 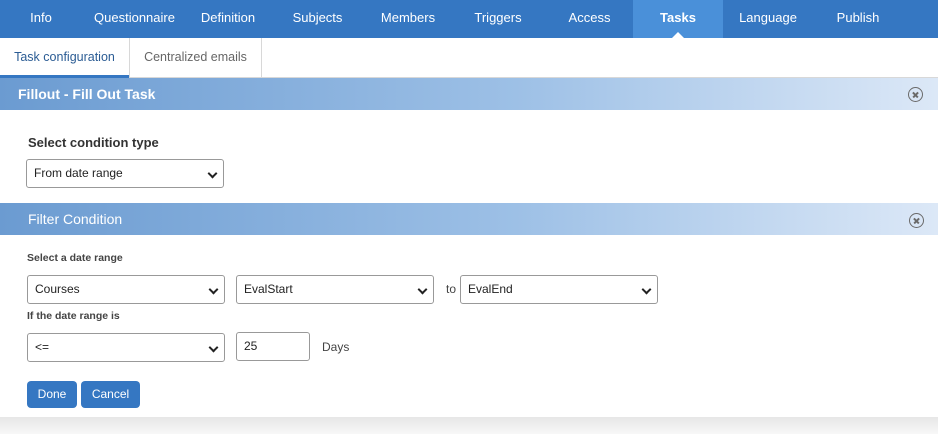 What do you see at coordinates (490, 289) in the screenshot?
I see `end-date-value: EvalEnd` at bounding box center [490, 289].